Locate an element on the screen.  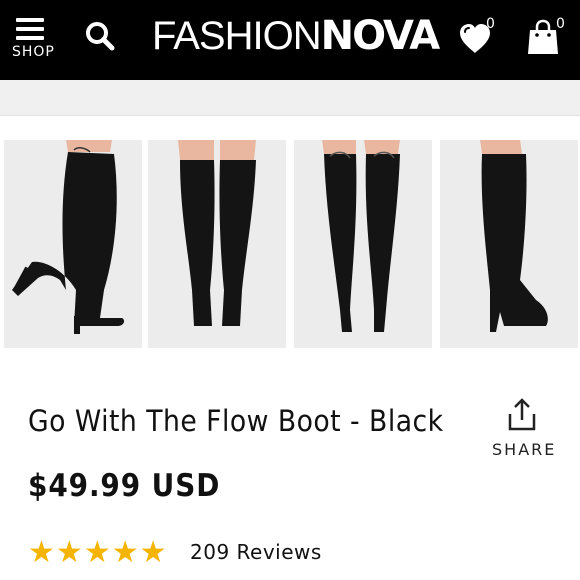
bag-count: 0 is located at coordinates (560, 24).